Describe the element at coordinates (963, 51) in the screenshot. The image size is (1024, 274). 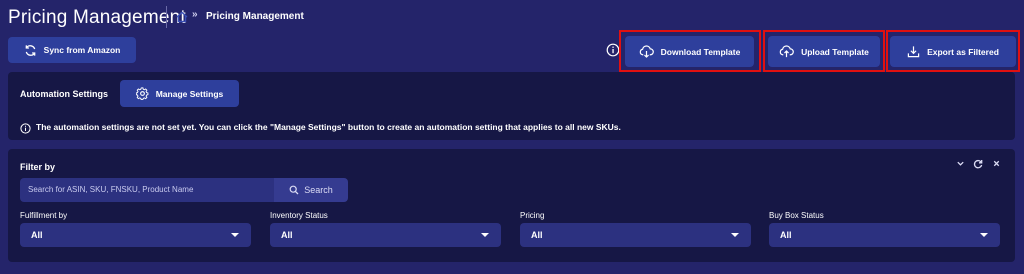
I see `export-as-filtered-label: Export as Filtered` at that location.